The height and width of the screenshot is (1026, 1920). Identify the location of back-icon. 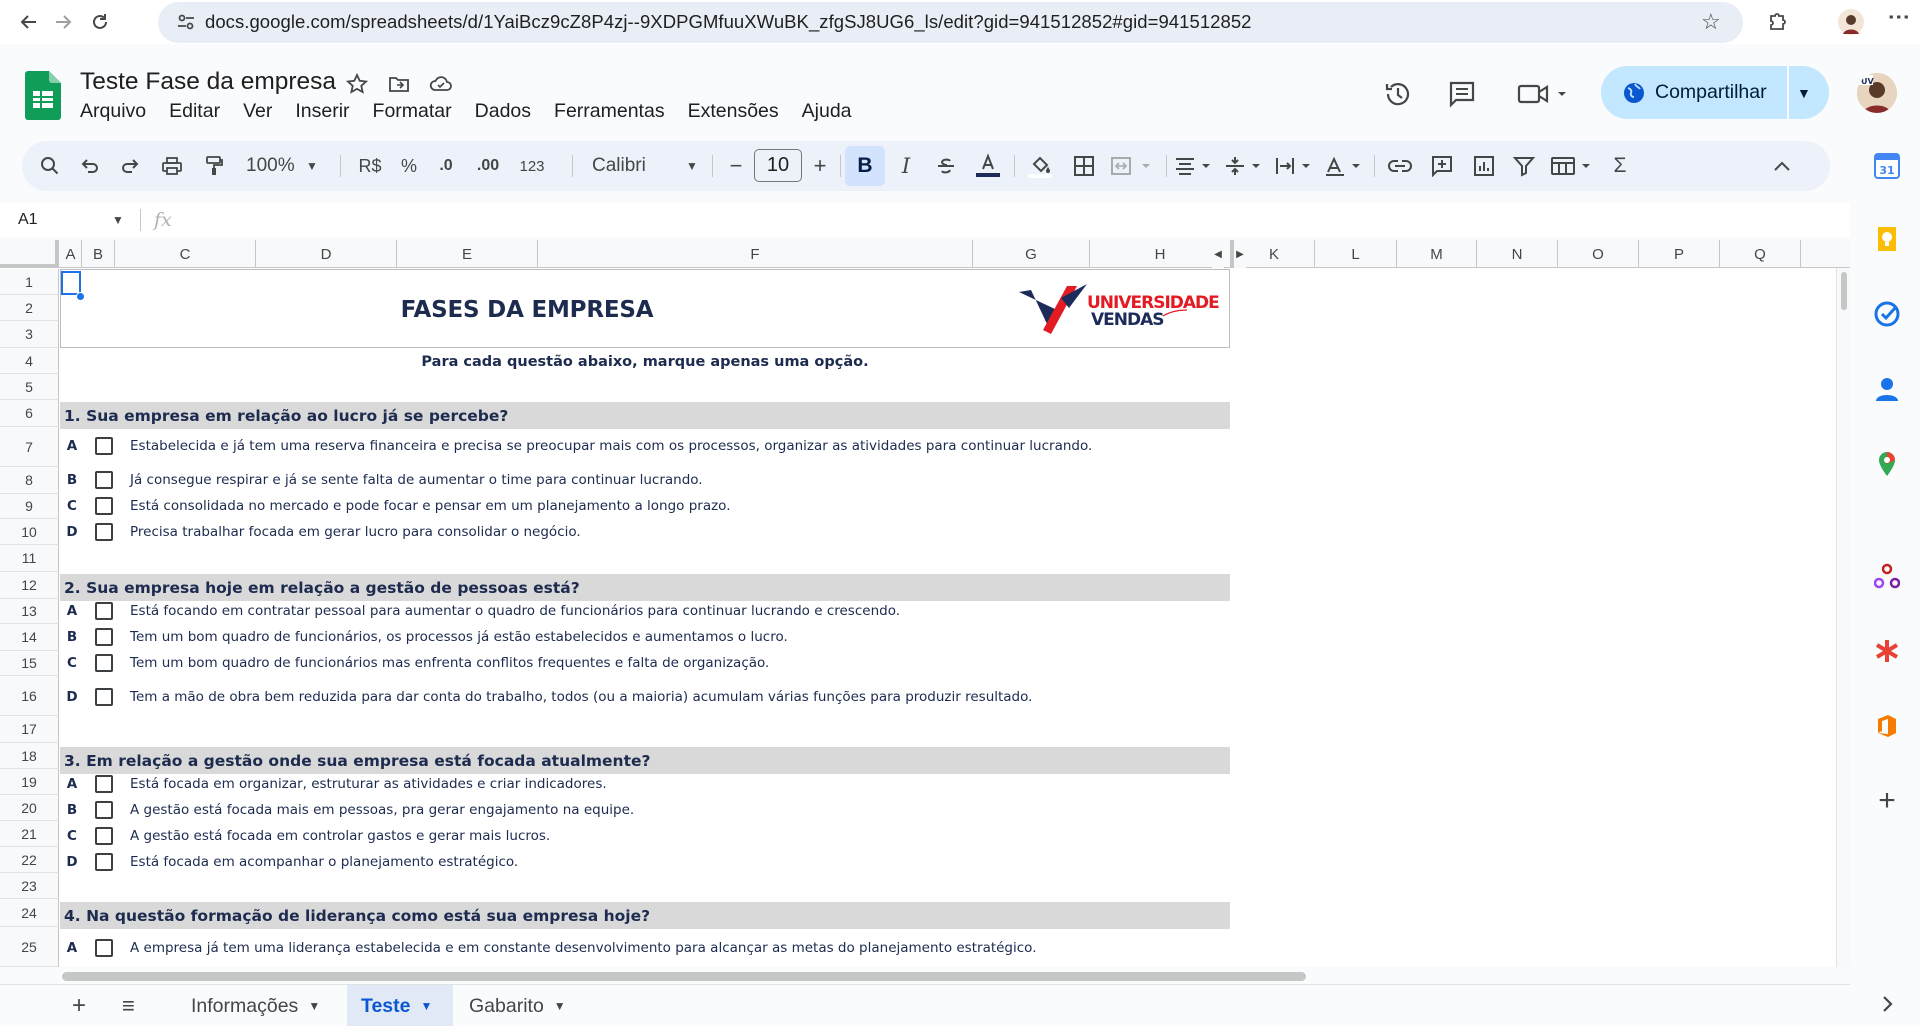
(29, 22).